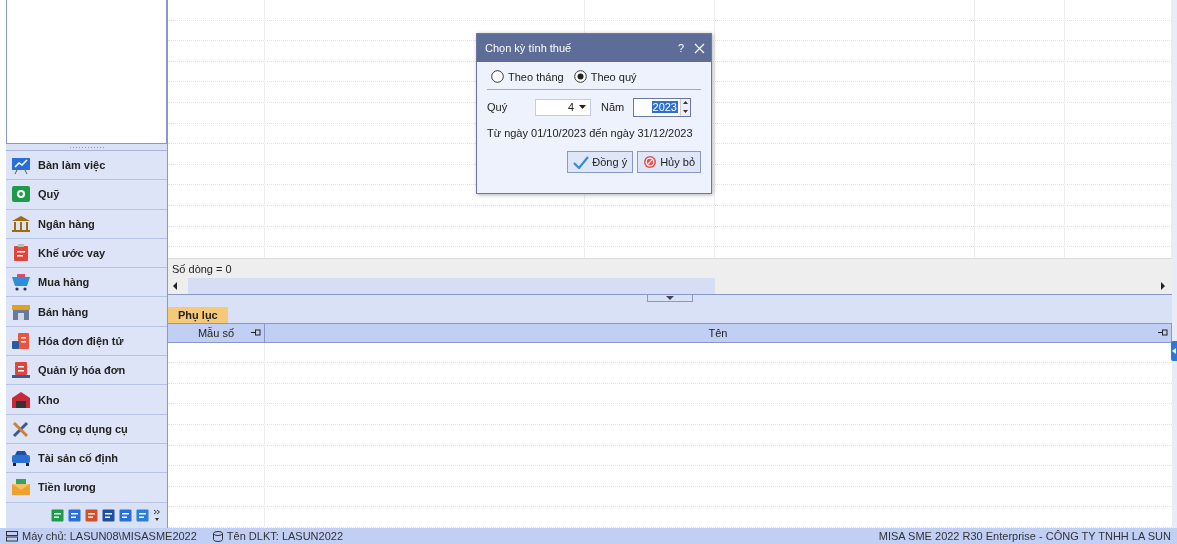 This screenshot has width=1177, height=544. Describe the element at coordinates (86, 429) in the screenshot. I see `sidebar-item: Công cụ dụng cụ` at that location.